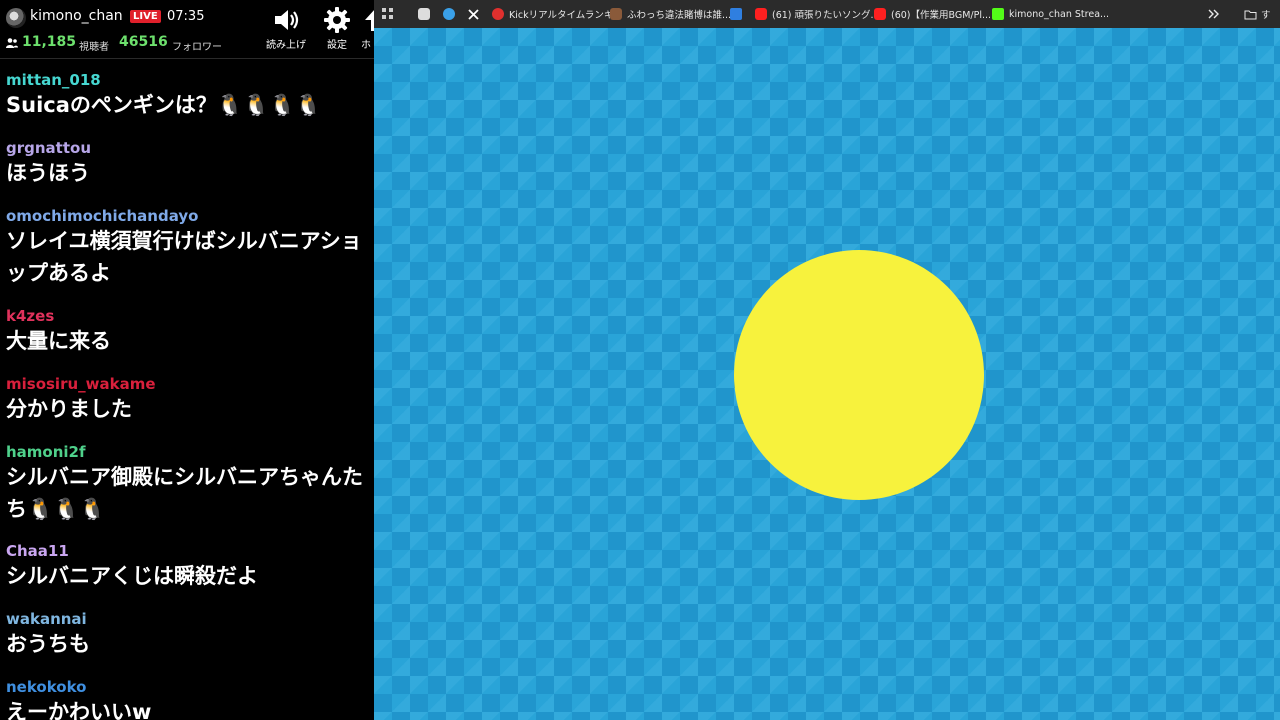 The image size is (1280, 720). What do you see at coordinates (186, 16) in the screenshot?
I see `elapsed-time: 07:35` at bounding box center [186, 16].